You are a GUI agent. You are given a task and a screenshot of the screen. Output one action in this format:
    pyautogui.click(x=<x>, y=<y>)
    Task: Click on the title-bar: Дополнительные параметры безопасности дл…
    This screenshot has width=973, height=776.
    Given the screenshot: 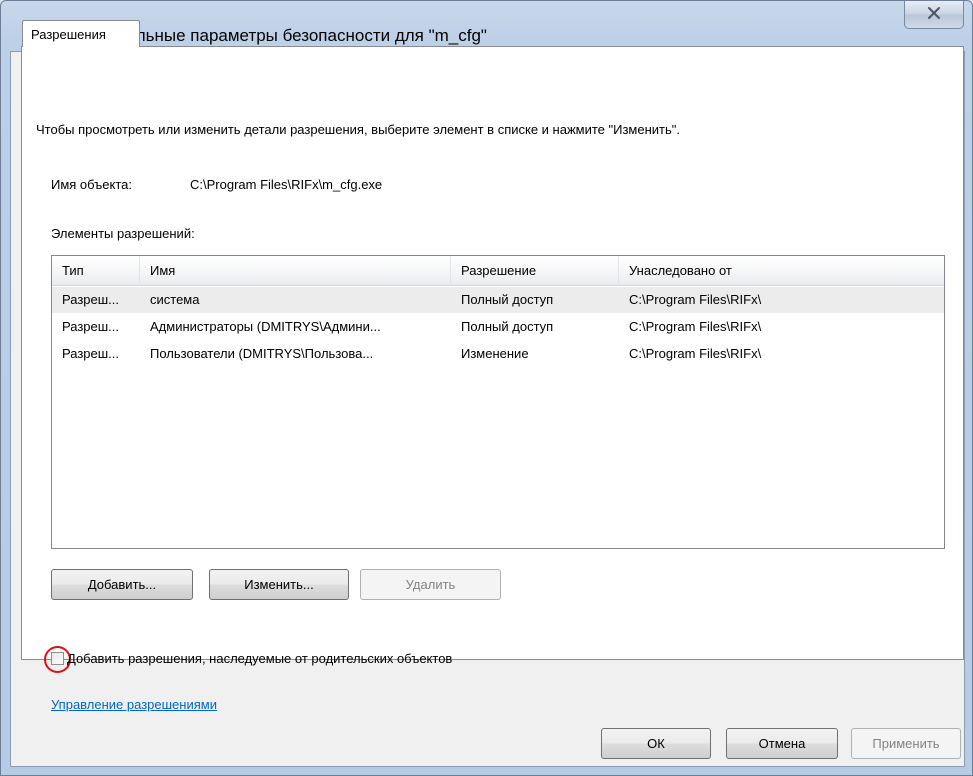 What is the action you would take?
    pyautogui.click(x=486, y=23)
    